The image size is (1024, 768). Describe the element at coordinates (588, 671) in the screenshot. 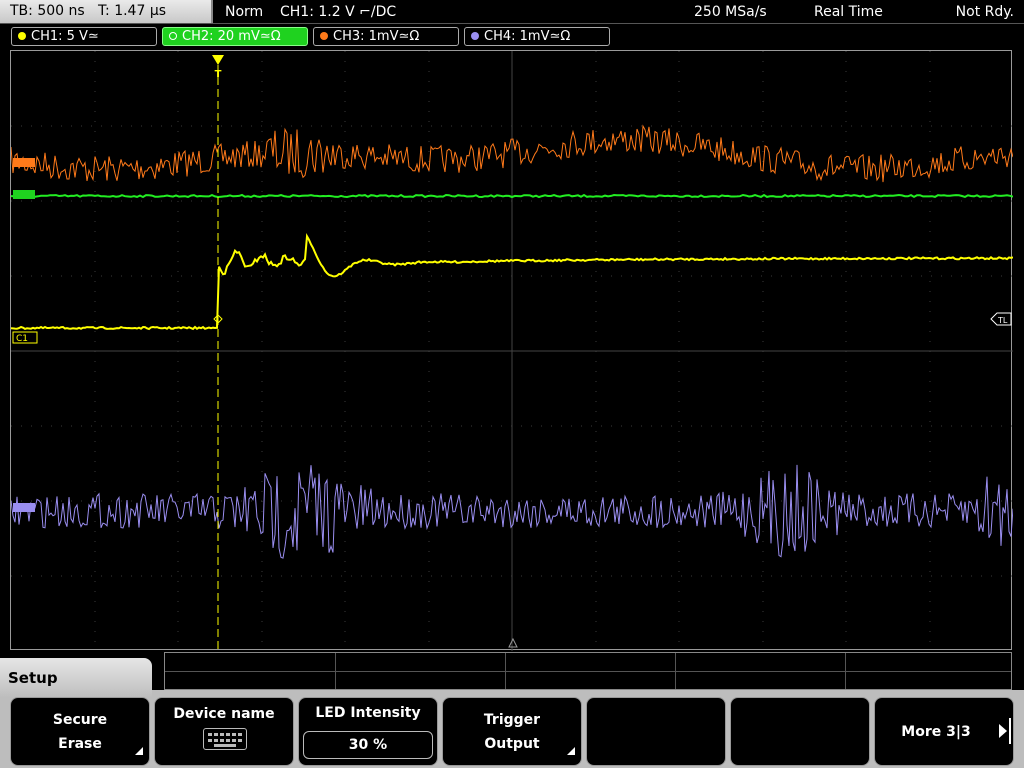

I see `memory-overview` at that location.